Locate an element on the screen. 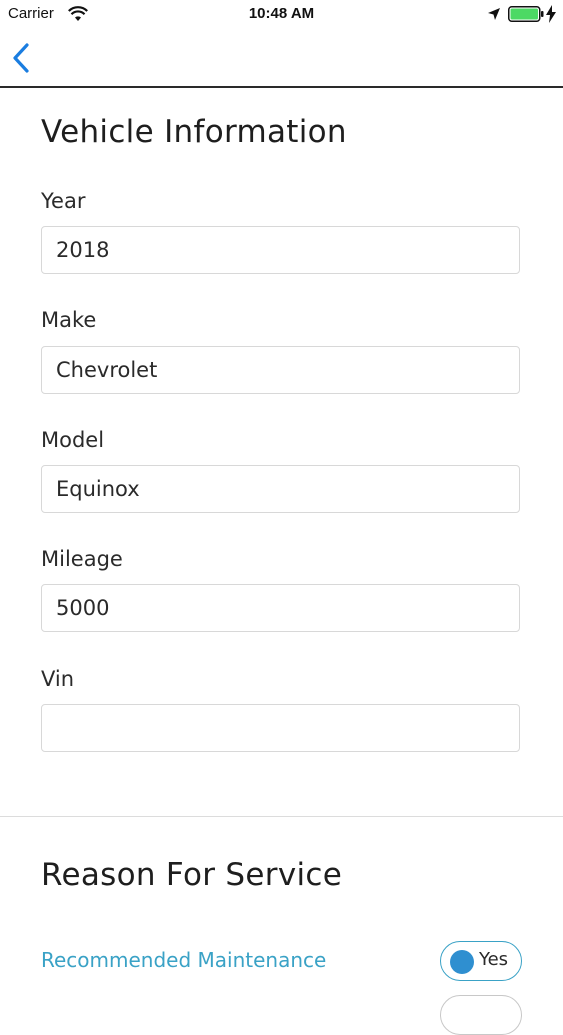 The height and width of the screenshot is (1035, 563). status-time: 10:48 AM is located at coordinates (281, 13).